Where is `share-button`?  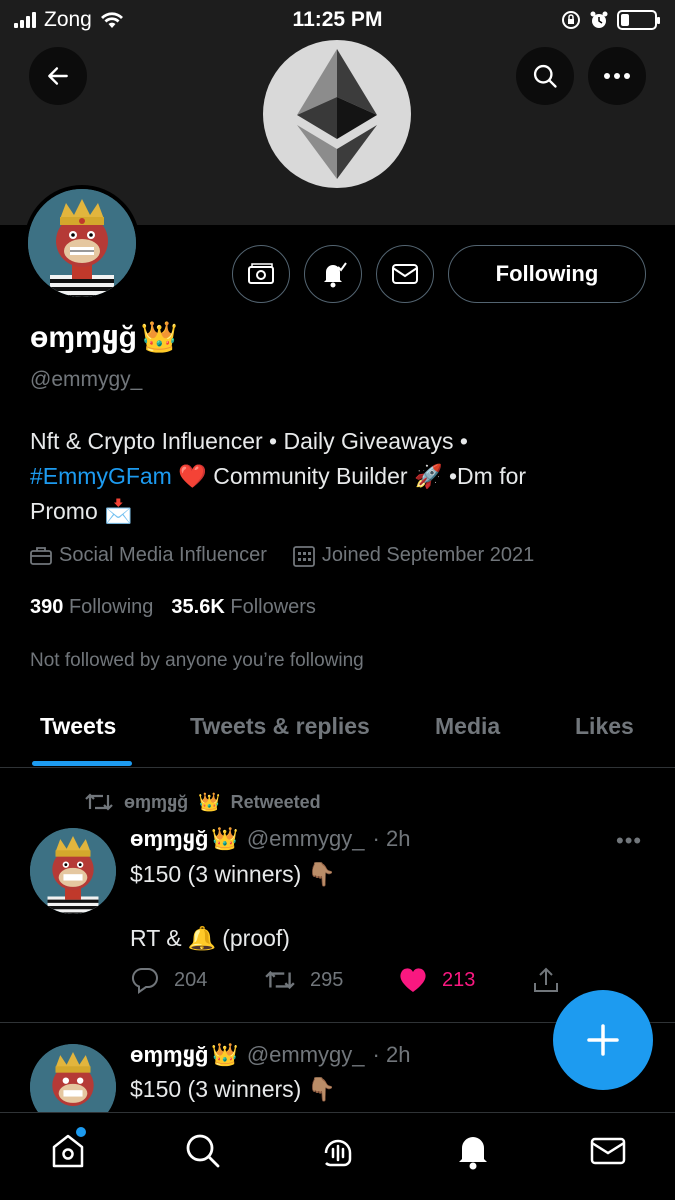
share-button is located at coordinates (546, 980).